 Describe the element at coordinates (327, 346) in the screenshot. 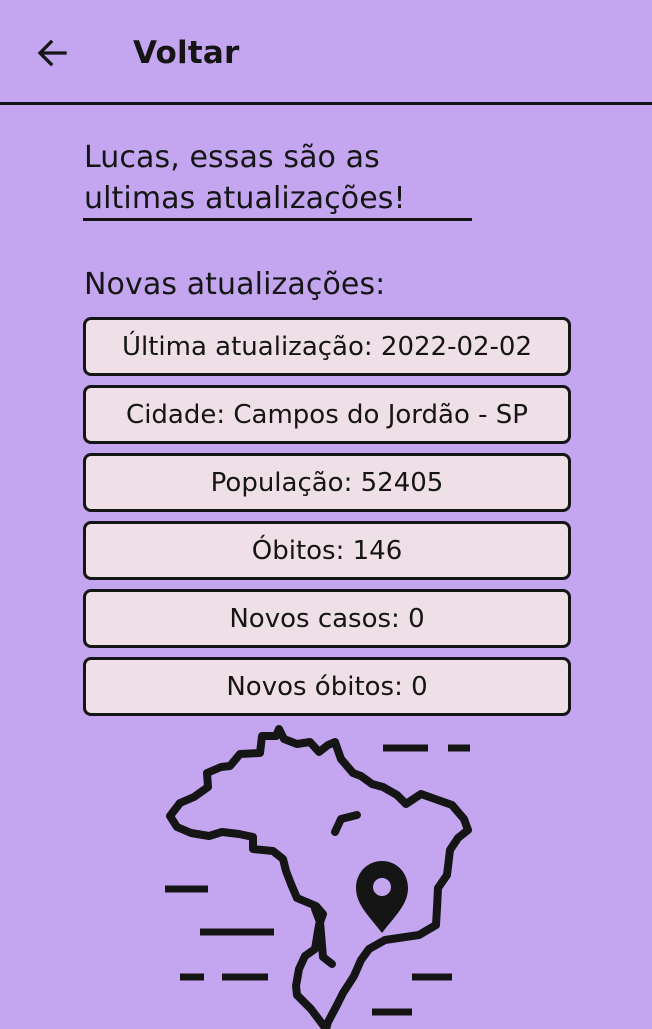

I see `last-update-card: Última atualização: 2022-02-02` at that location.